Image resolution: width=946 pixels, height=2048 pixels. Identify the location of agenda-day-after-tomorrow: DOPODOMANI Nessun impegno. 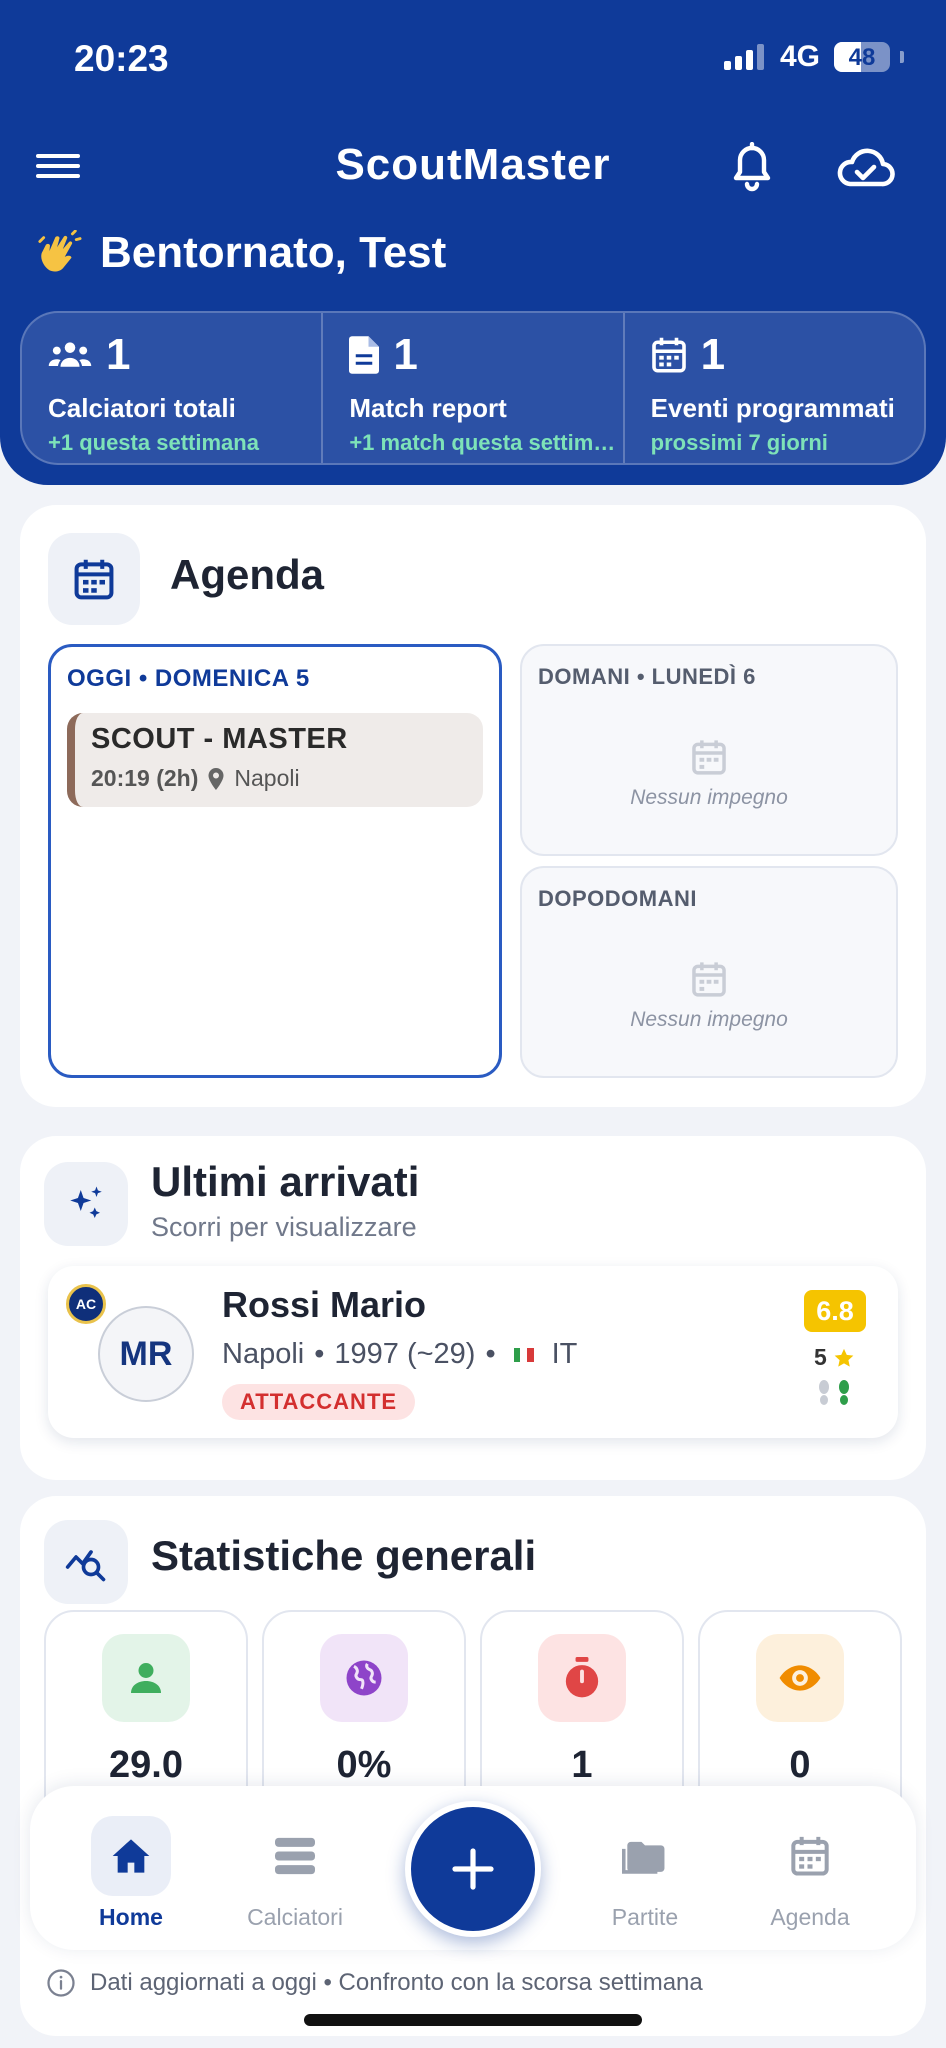
(709, 972).